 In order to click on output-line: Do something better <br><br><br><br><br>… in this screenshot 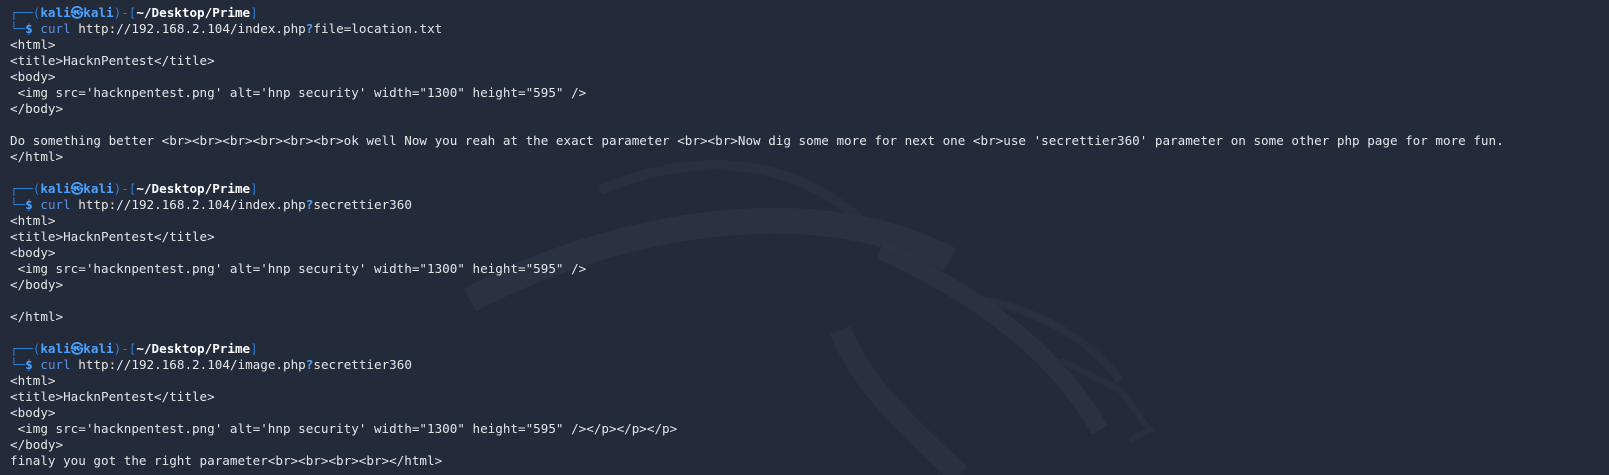, I will do `click(757, 140)`.